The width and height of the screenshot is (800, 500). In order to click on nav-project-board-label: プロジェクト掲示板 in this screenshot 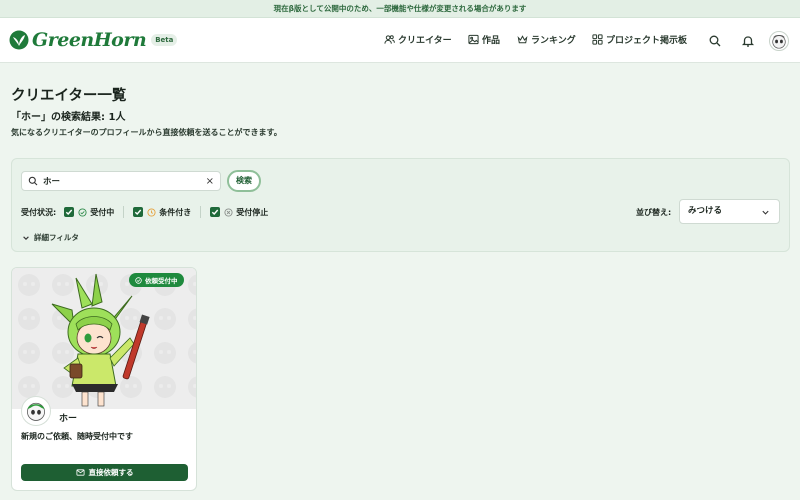, I will do `click(647, 41)`.